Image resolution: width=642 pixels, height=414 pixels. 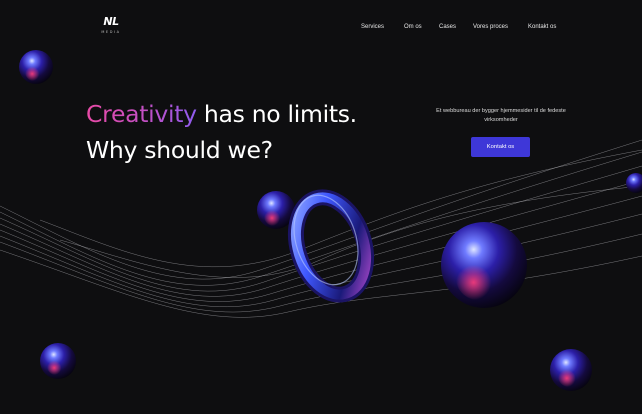 I want to click on hero-title: Creativity has no limits. Why should we?, so click(x=221, y=132).